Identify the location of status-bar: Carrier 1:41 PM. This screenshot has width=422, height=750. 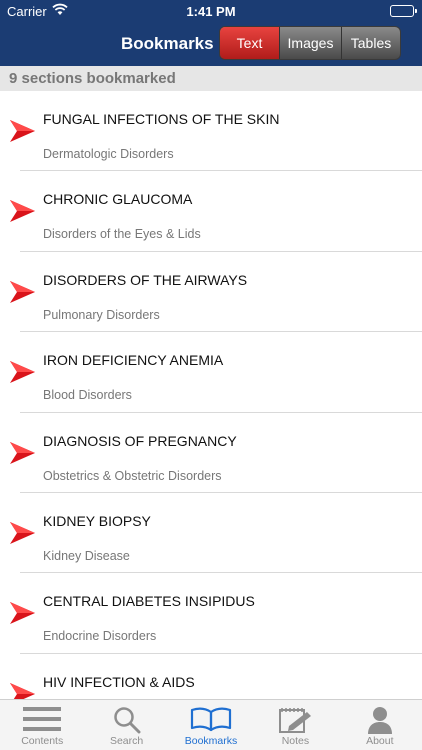
(211, 11).